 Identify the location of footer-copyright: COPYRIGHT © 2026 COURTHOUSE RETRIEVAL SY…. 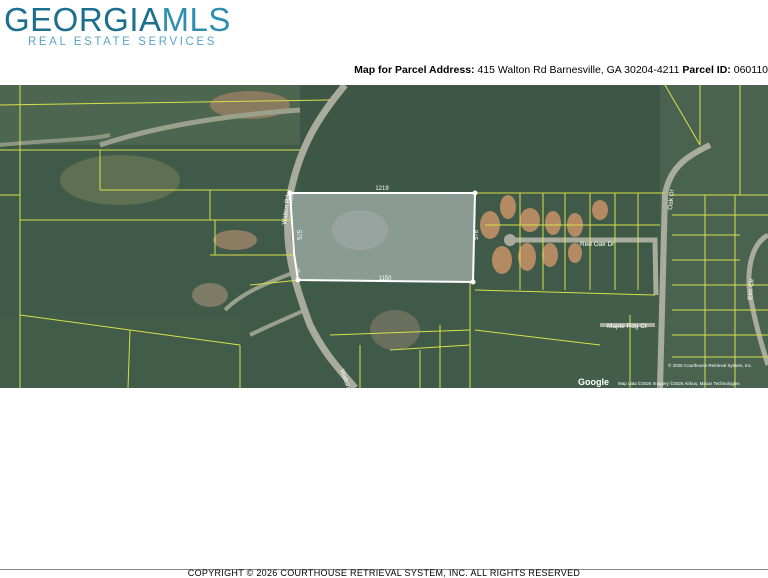
(384, 573).